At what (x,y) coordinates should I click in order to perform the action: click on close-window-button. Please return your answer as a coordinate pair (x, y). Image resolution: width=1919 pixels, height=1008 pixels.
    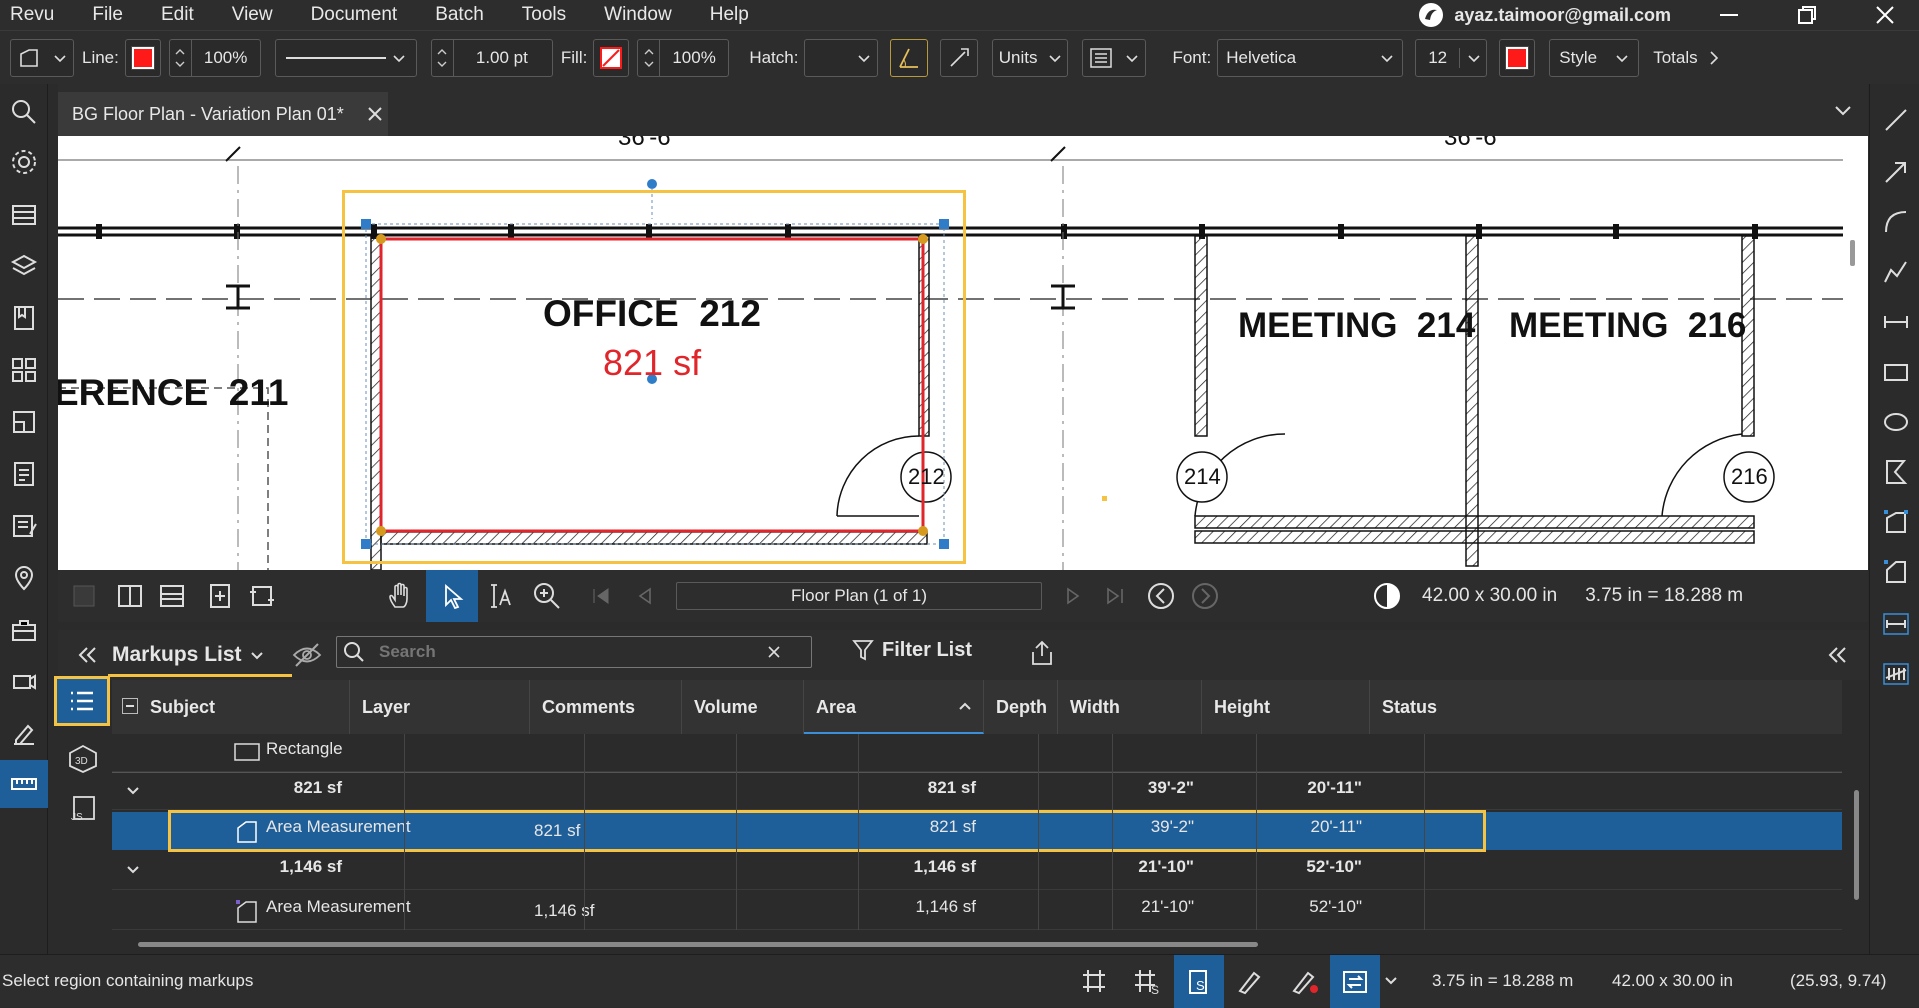
    Looking at the image, I should click on (1885, 15).